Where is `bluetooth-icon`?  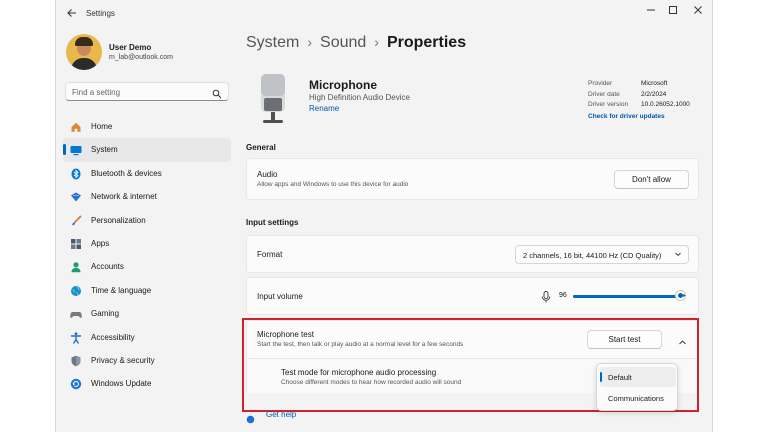
bluetooth-icon is located at coordinates (76, 173).